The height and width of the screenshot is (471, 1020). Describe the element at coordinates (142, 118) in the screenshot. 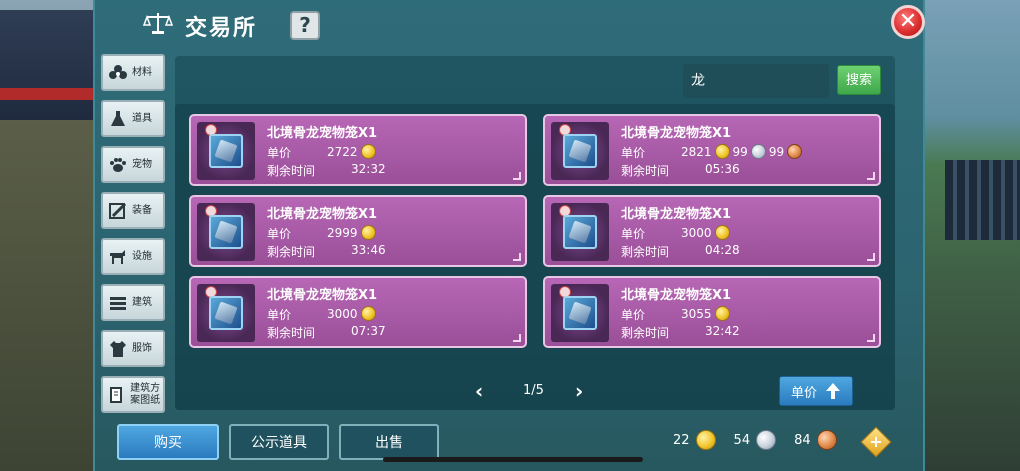

I see `sidebar-item-label: 道具` at that location.